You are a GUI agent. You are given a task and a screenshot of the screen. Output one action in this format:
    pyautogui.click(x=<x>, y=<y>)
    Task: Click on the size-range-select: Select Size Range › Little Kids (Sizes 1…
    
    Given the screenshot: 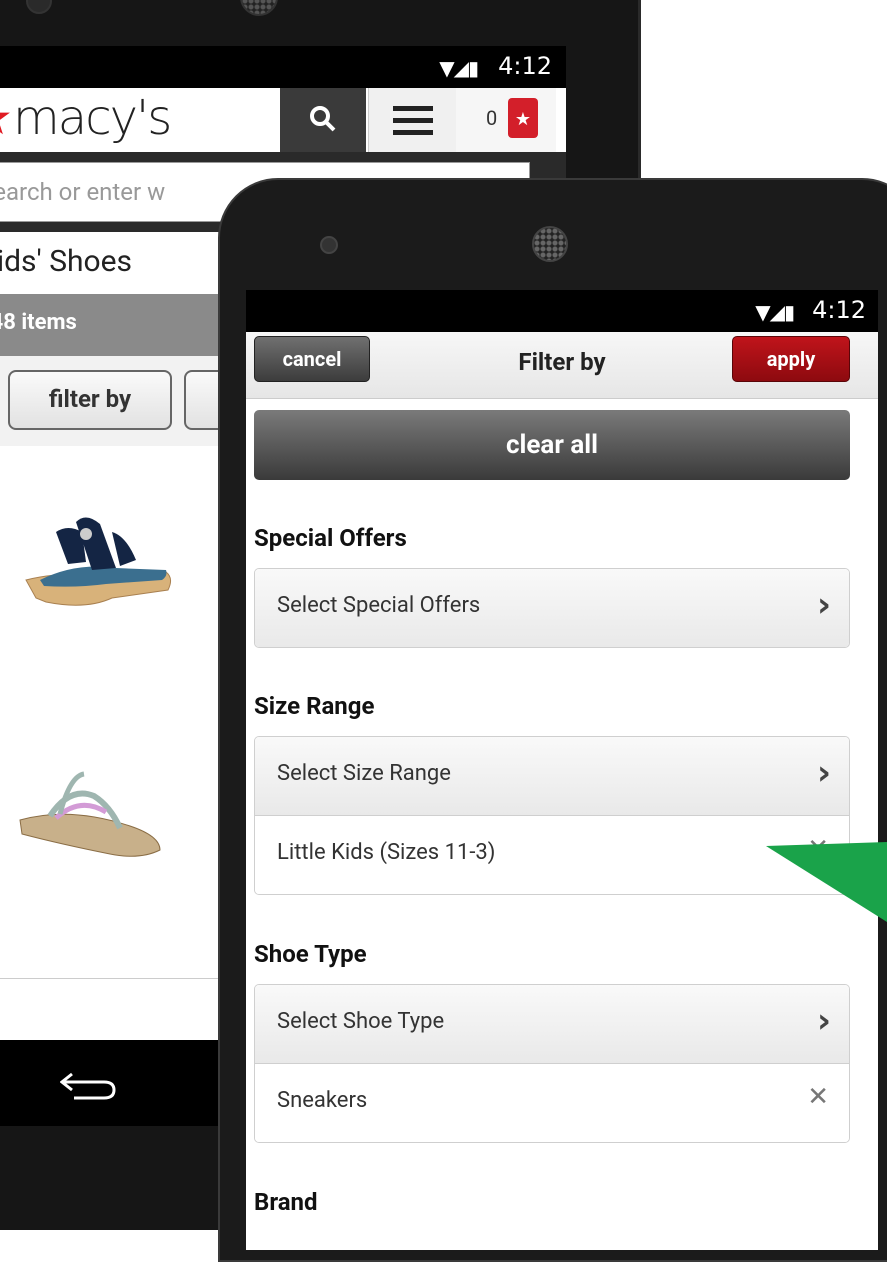 What is the action you would take?
    pyautogui.click(x=552, y=815)
    